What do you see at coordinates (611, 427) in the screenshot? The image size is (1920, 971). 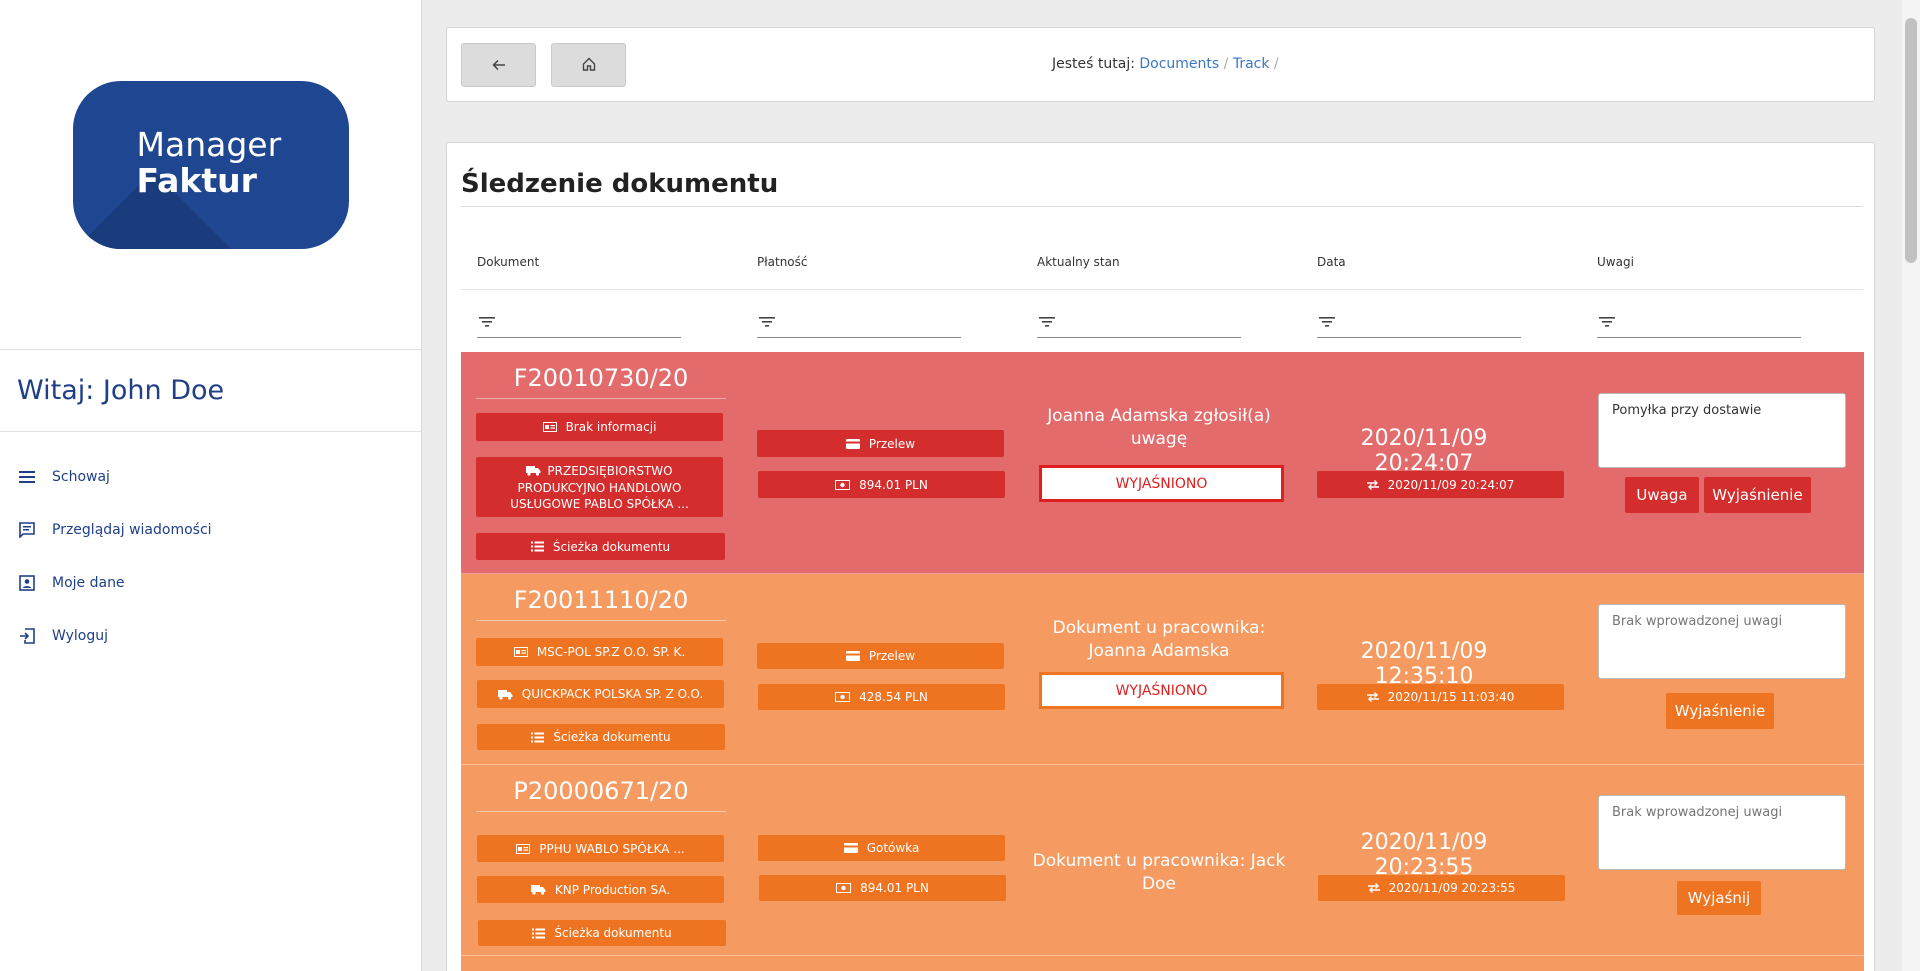 I see `sender-label: Brak informacji` at bounding box center [611, 427].